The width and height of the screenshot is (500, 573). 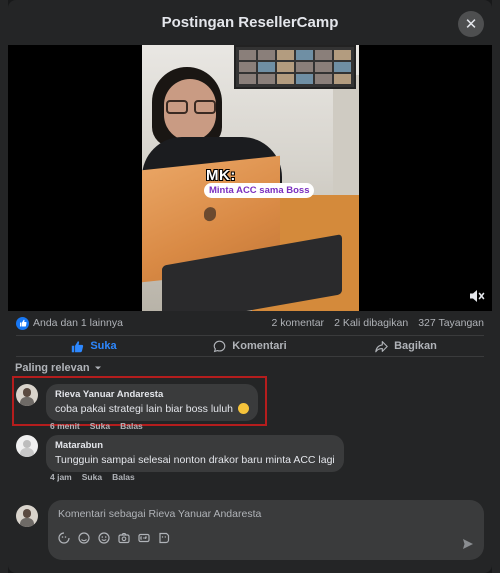 What do you see at coordinates (451, 323) in the screenshot?
I see `views-count: 327 Tayangan` at bounding box center [451, 323].